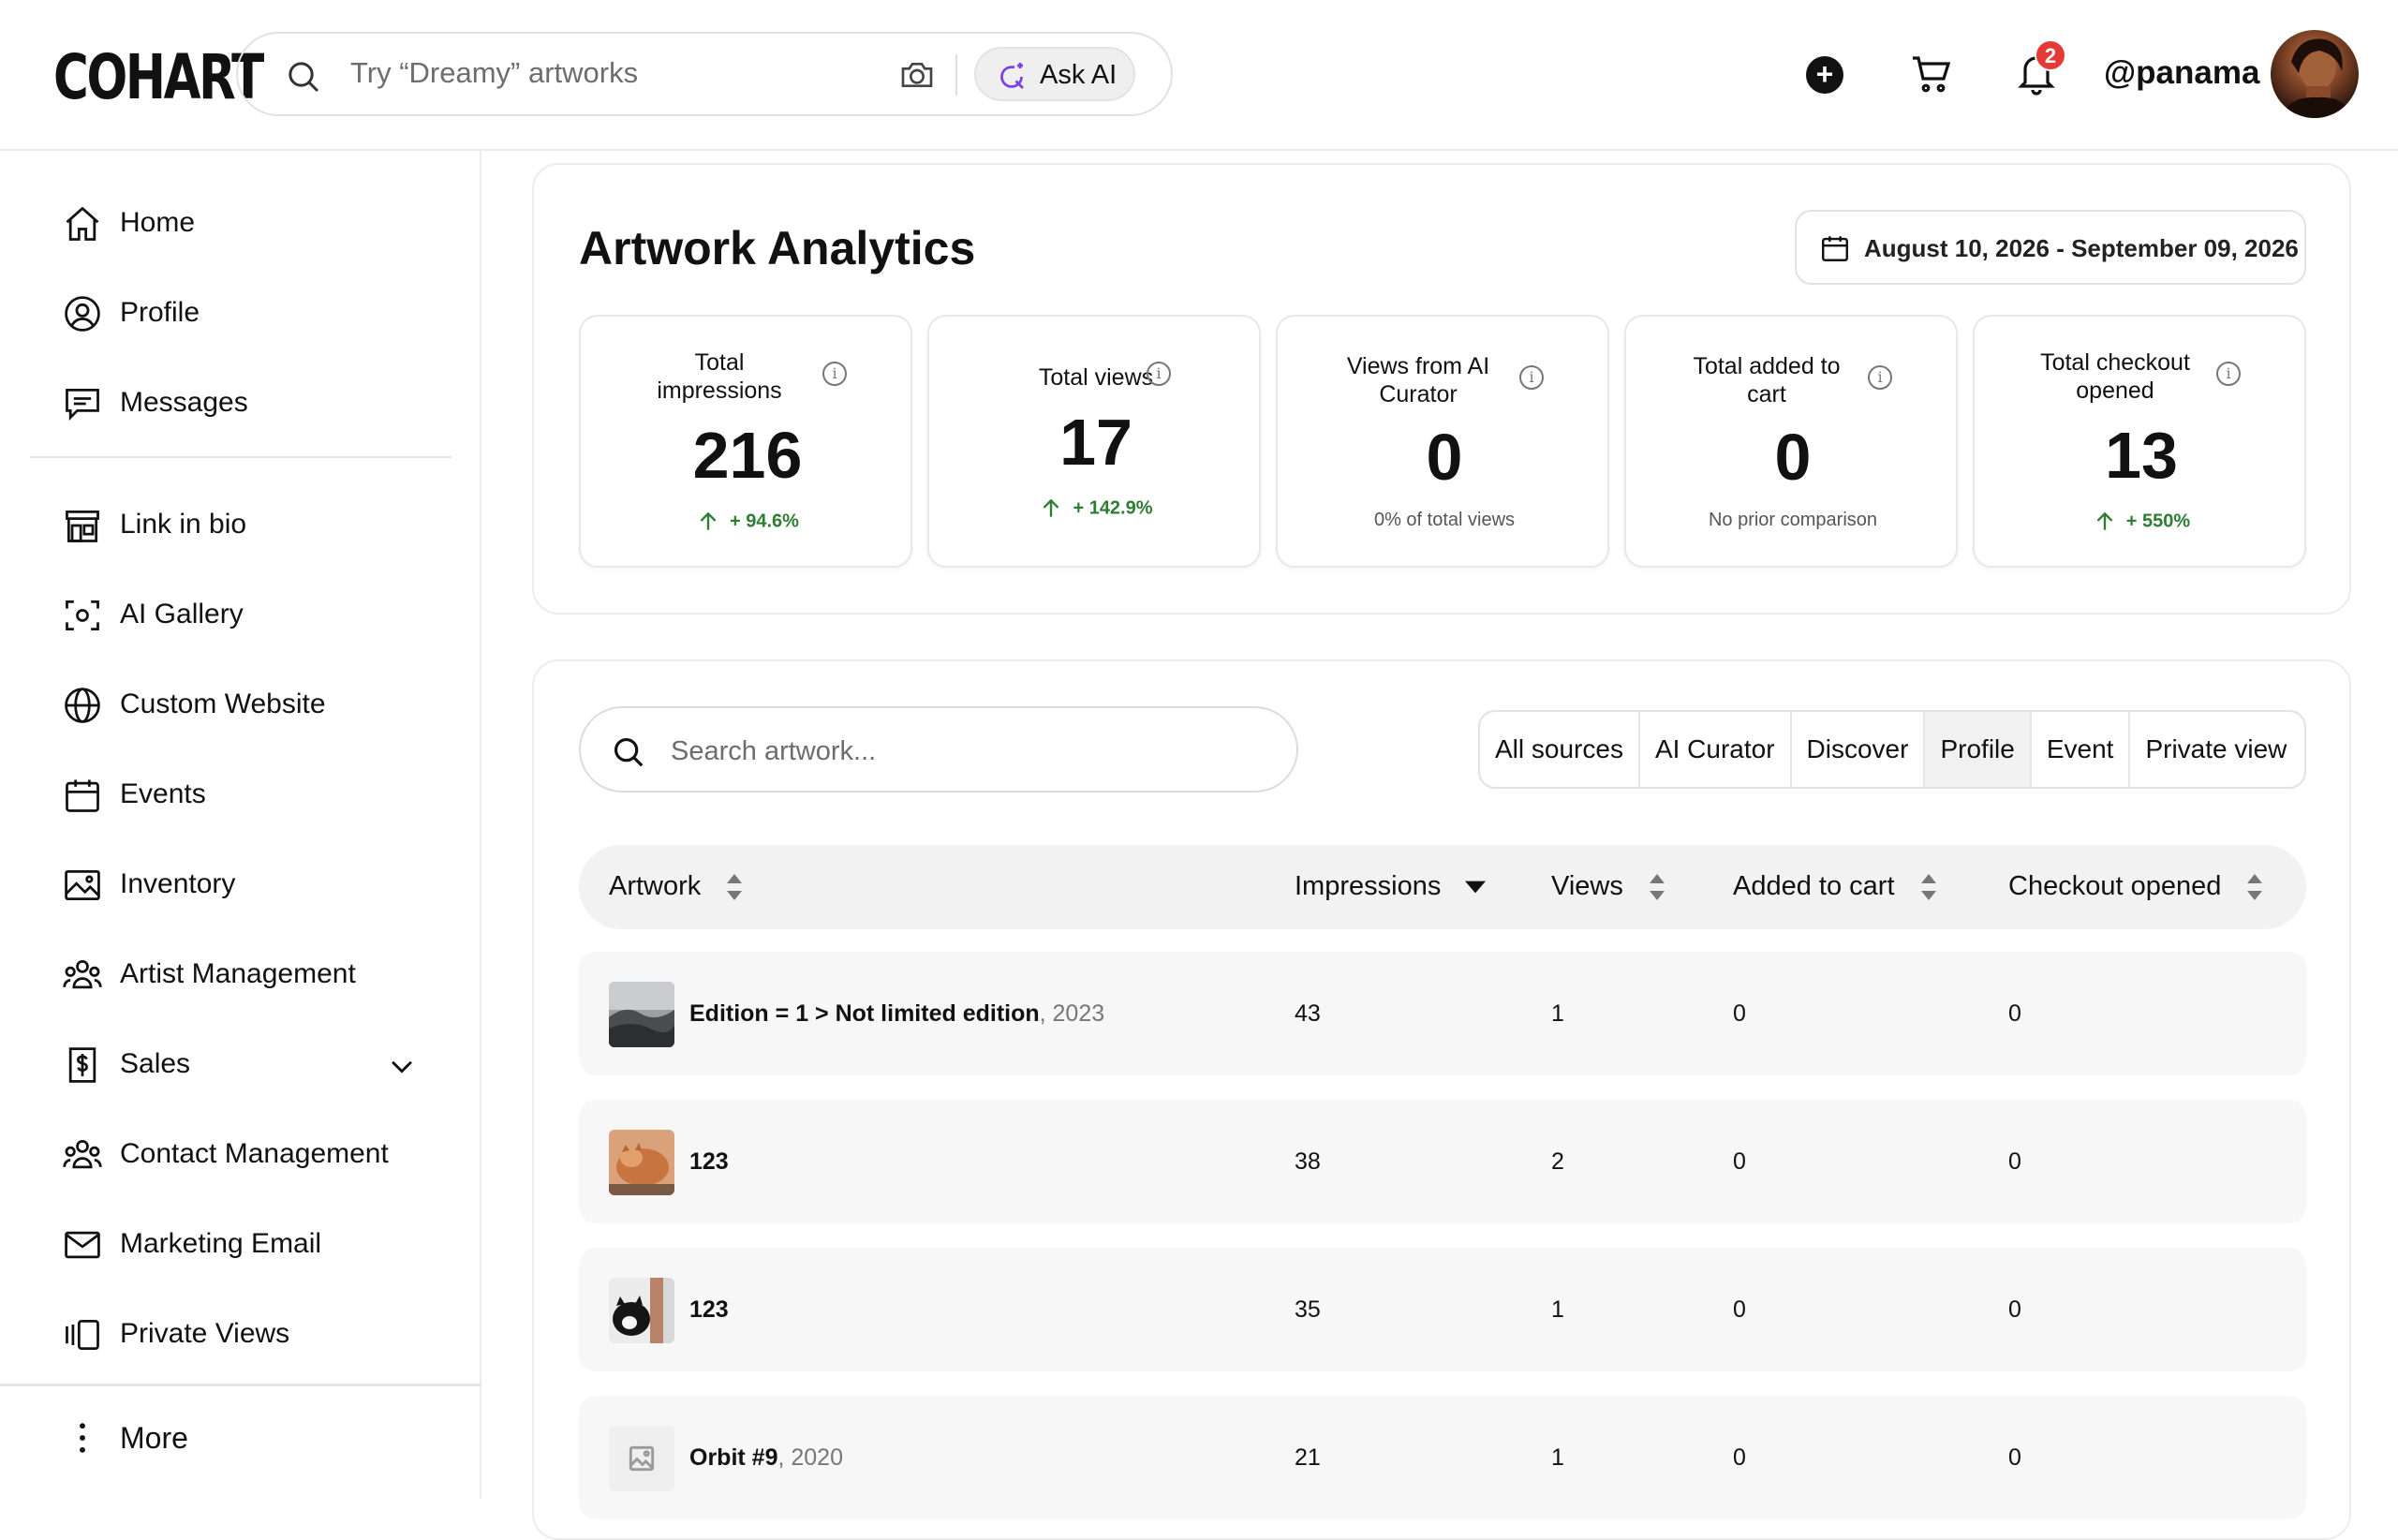 This screenshot has height=1540, width=2398. I want to click on sidebar-item-sales: Sales, so click(249, 1065).